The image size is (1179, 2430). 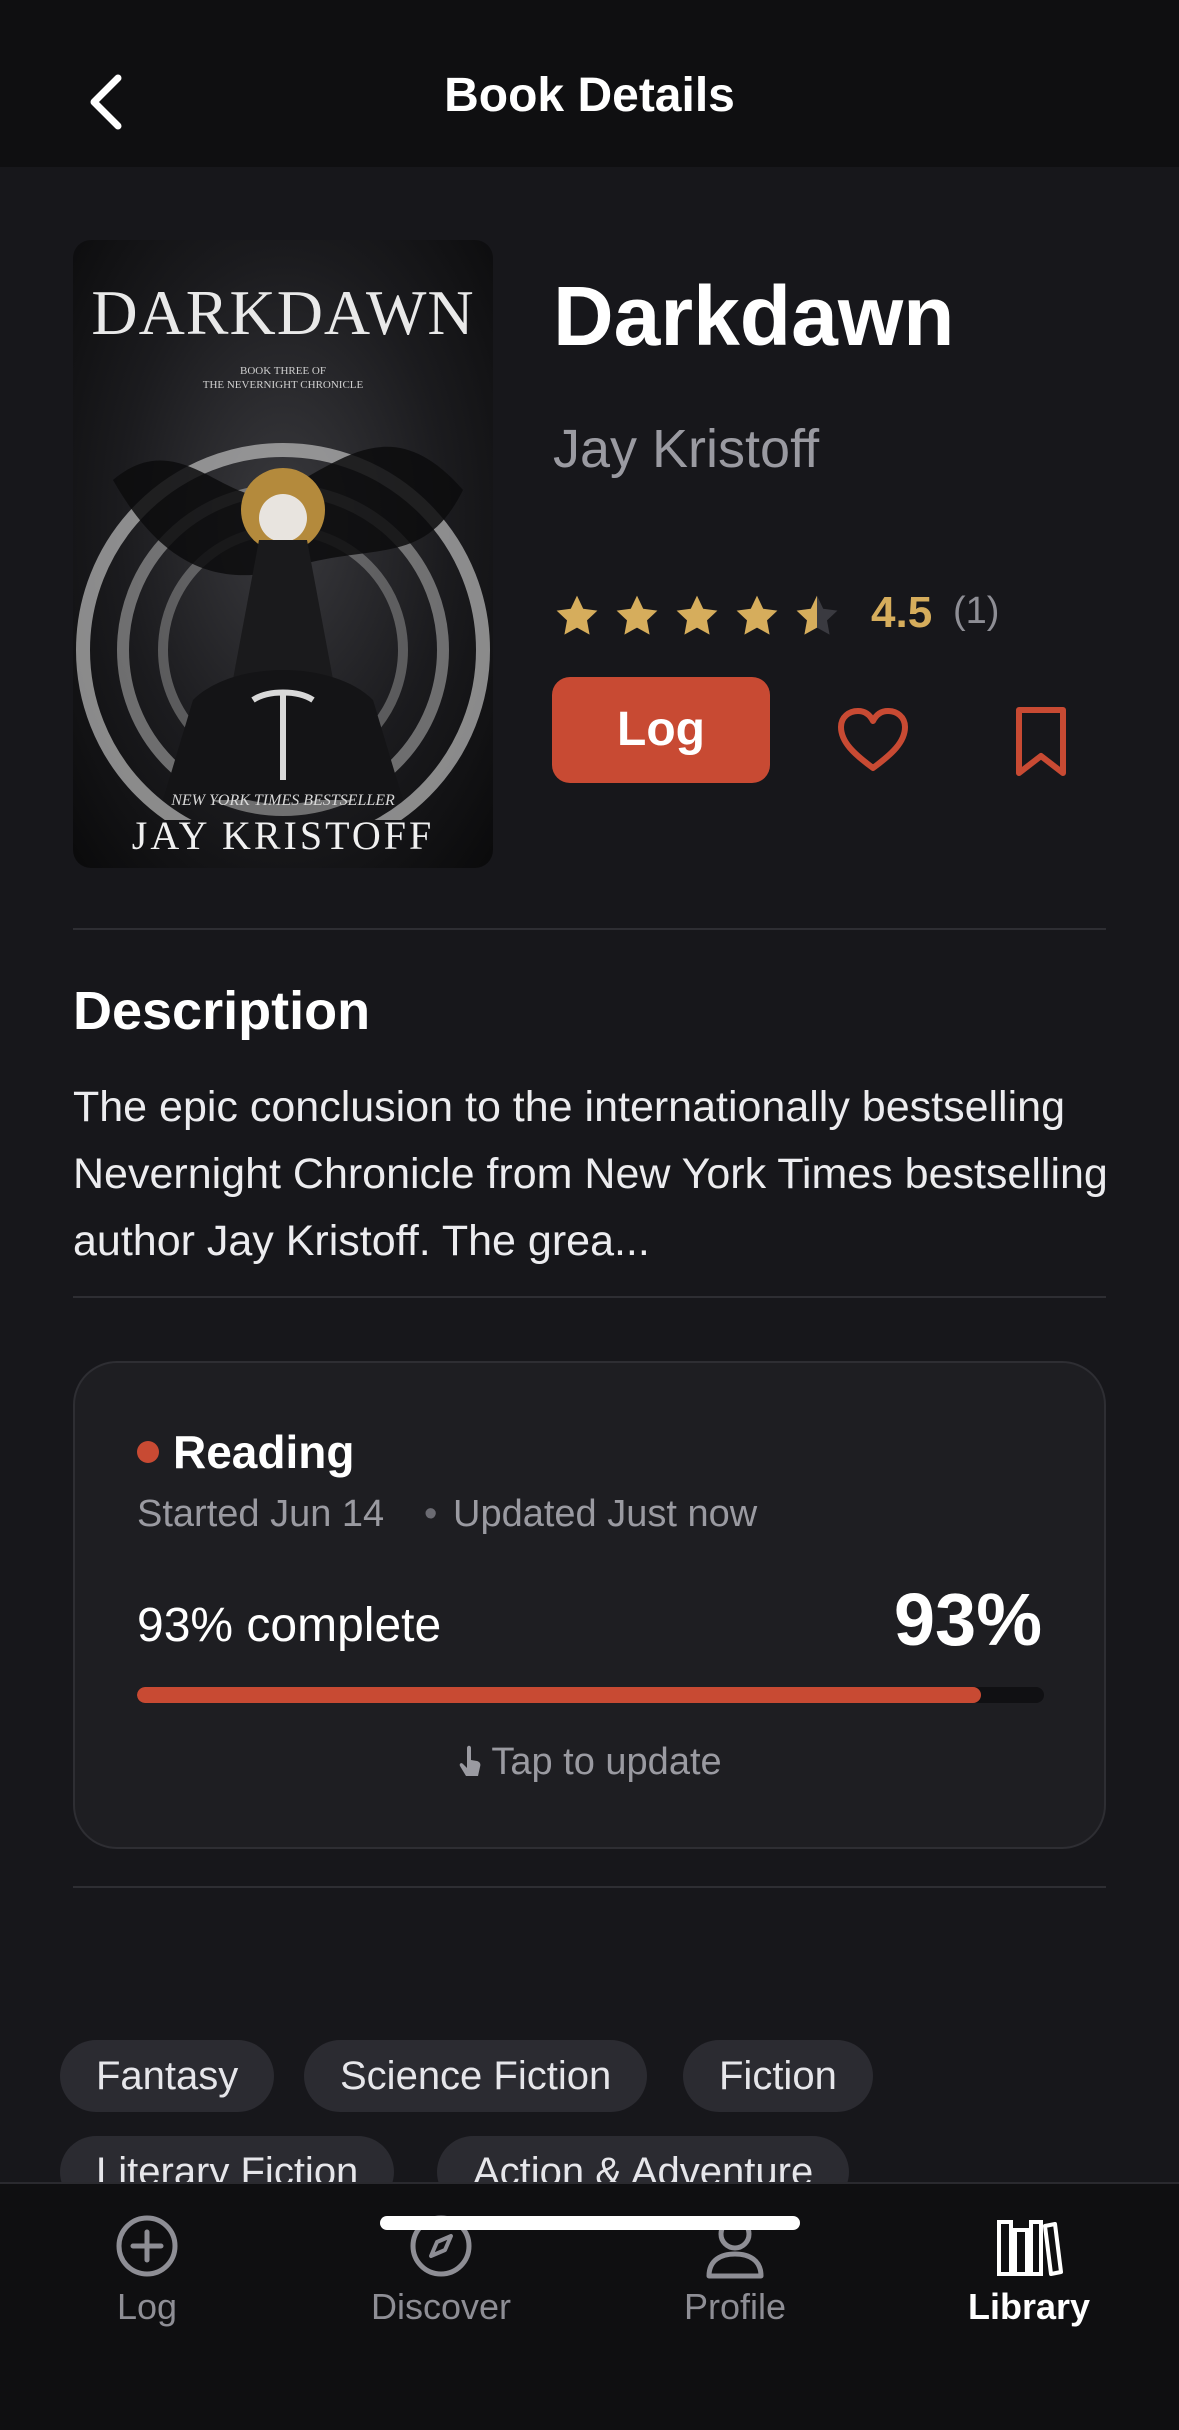 What do you see at coordinates (283, 312) in the screenshot?
I see `cover-title: DARKDAWN` at bounding box center [283, 312].